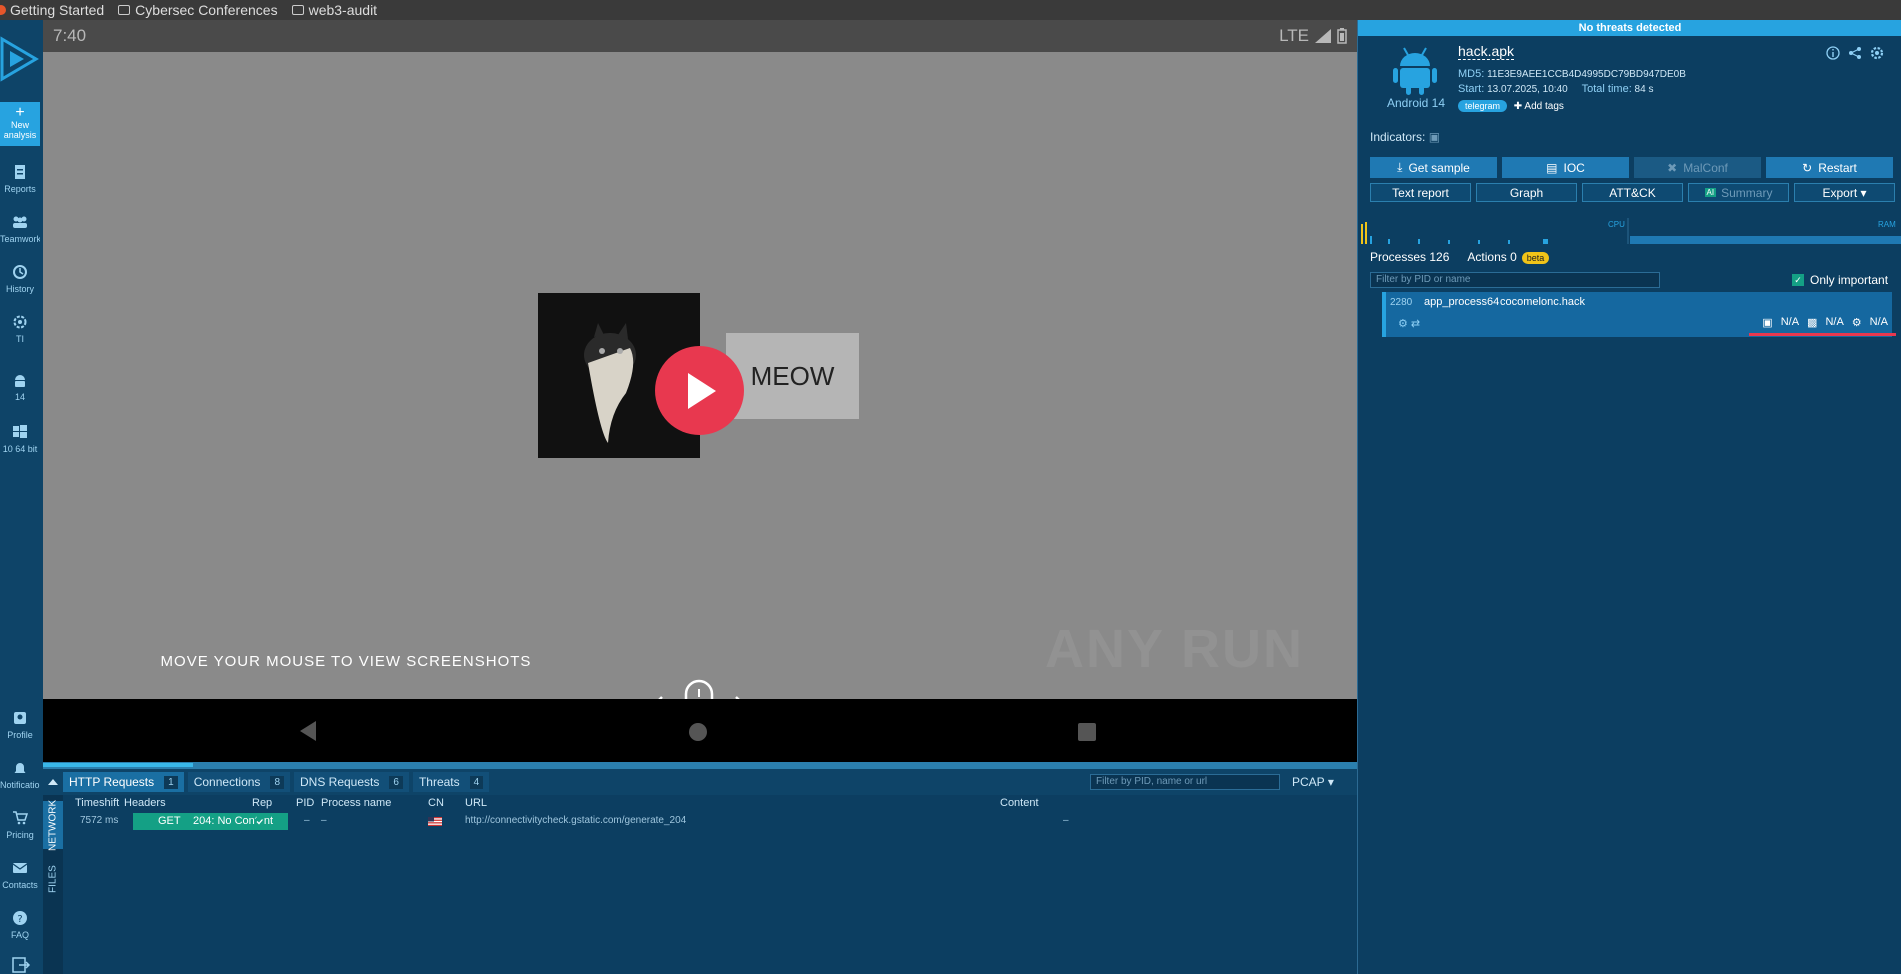 This screenshot has height=974, width=1901. I want to click on home-icon, so click(698, 732).